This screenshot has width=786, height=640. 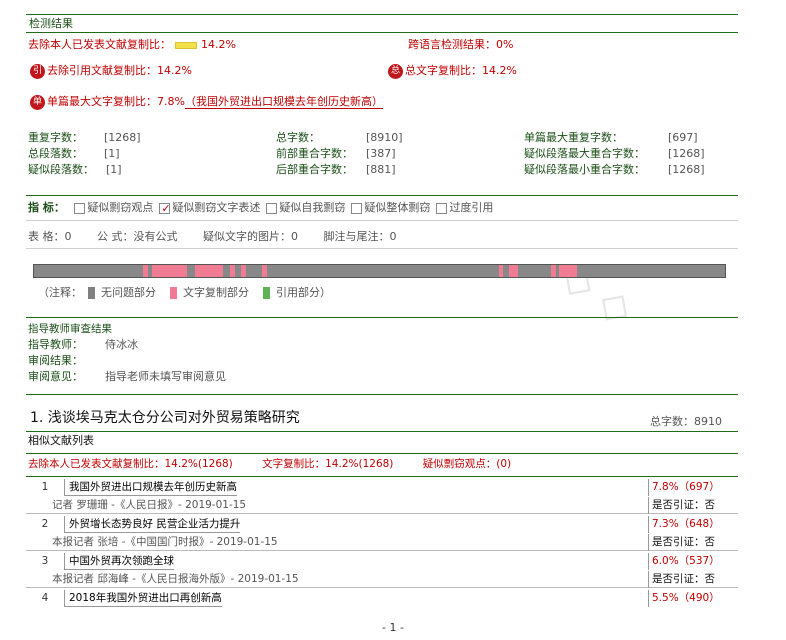 What do you see at coordinates (37, 102) in the screenshot?
I see `single-icon: 单` at bounding box center [37, 102].